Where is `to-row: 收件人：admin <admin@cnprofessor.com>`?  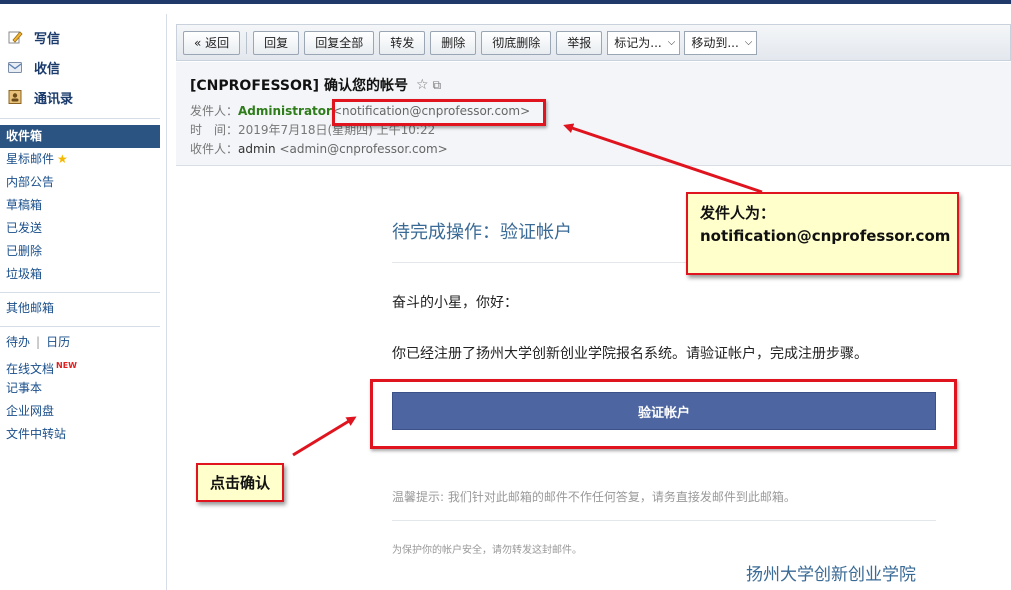
to-row: 收件人：admin <admin@cnprofessor.com> is located at coordinates (600, 149).